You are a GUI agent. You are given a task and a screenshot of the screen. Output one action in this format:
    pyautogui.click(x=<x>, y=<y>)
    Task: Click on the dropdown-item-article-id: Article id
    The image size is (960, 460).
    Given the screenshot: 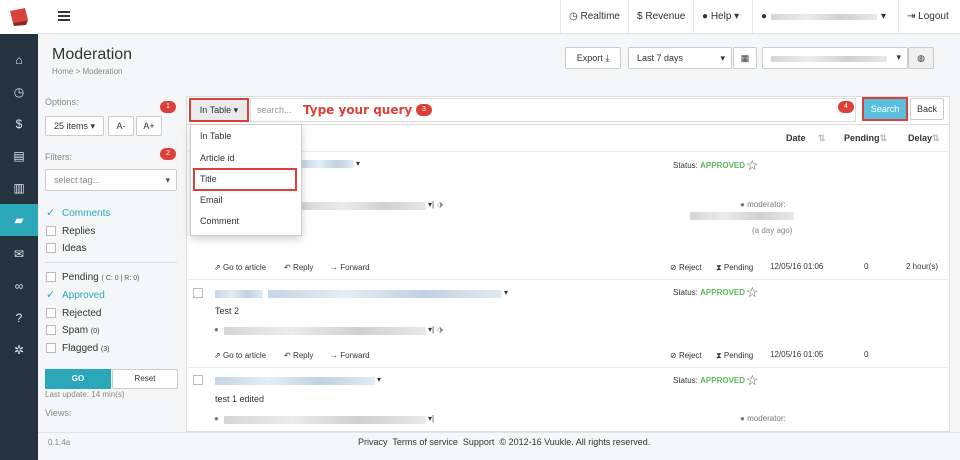 What is the action you would take?
    pyautogui.click(x=217, y=158)
    